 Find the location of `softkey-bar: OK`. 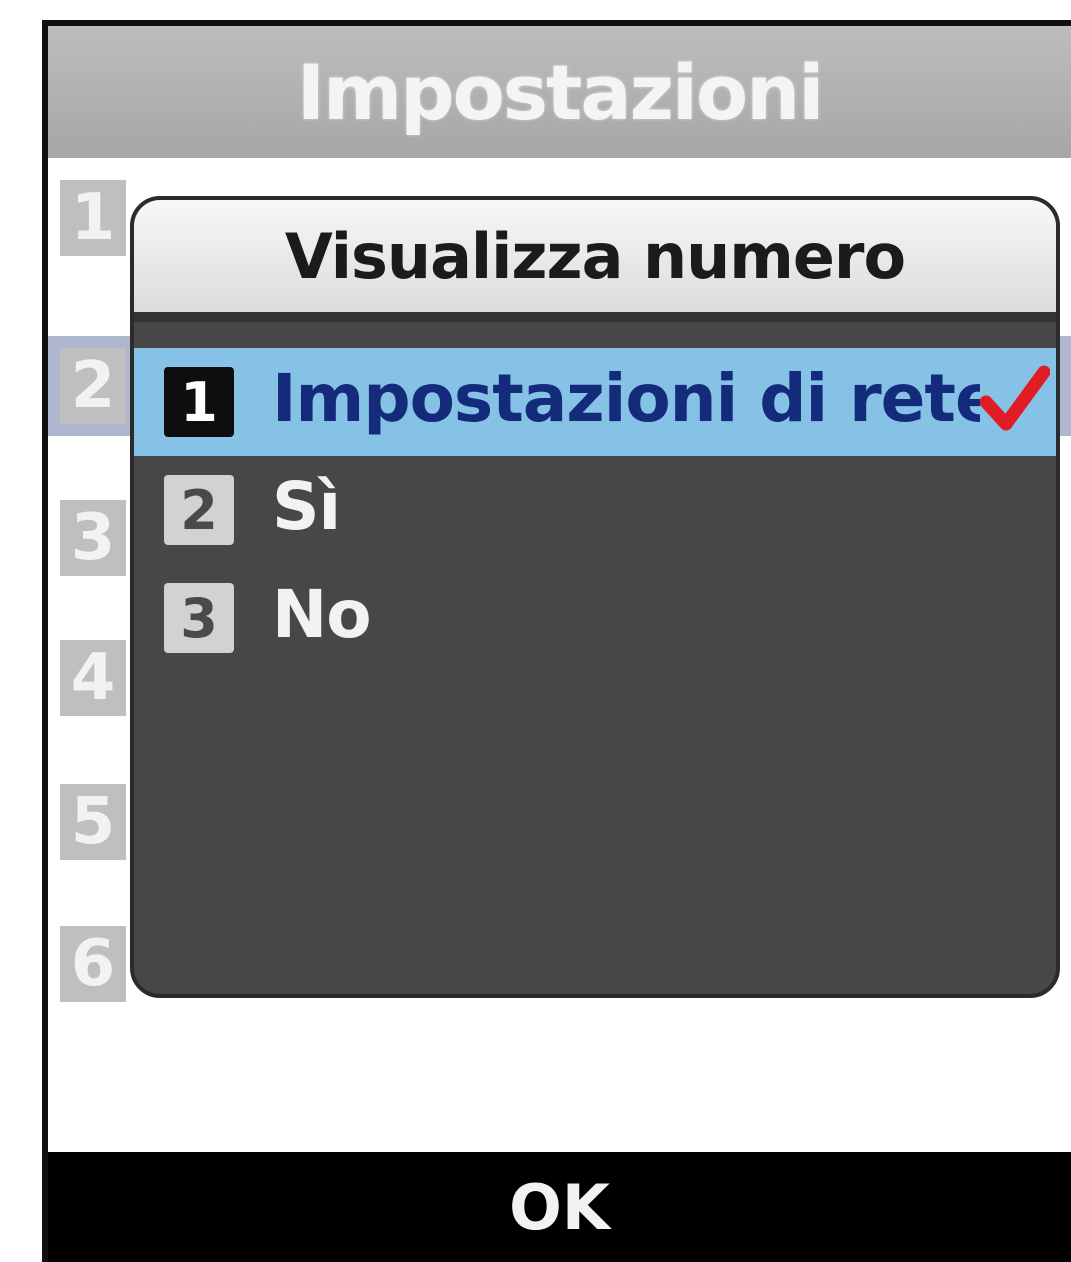

softkey-bar: OK is located at coordinates (559, 1207).